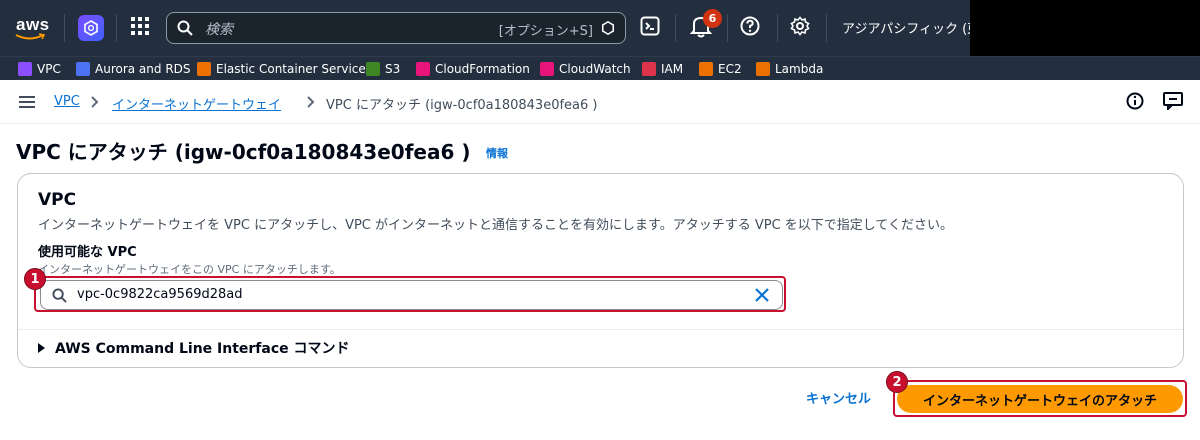  Describe the element at coordinates (67, 101) in the screenshot. I see `breadcrumb-vpc: VPC` at that location.